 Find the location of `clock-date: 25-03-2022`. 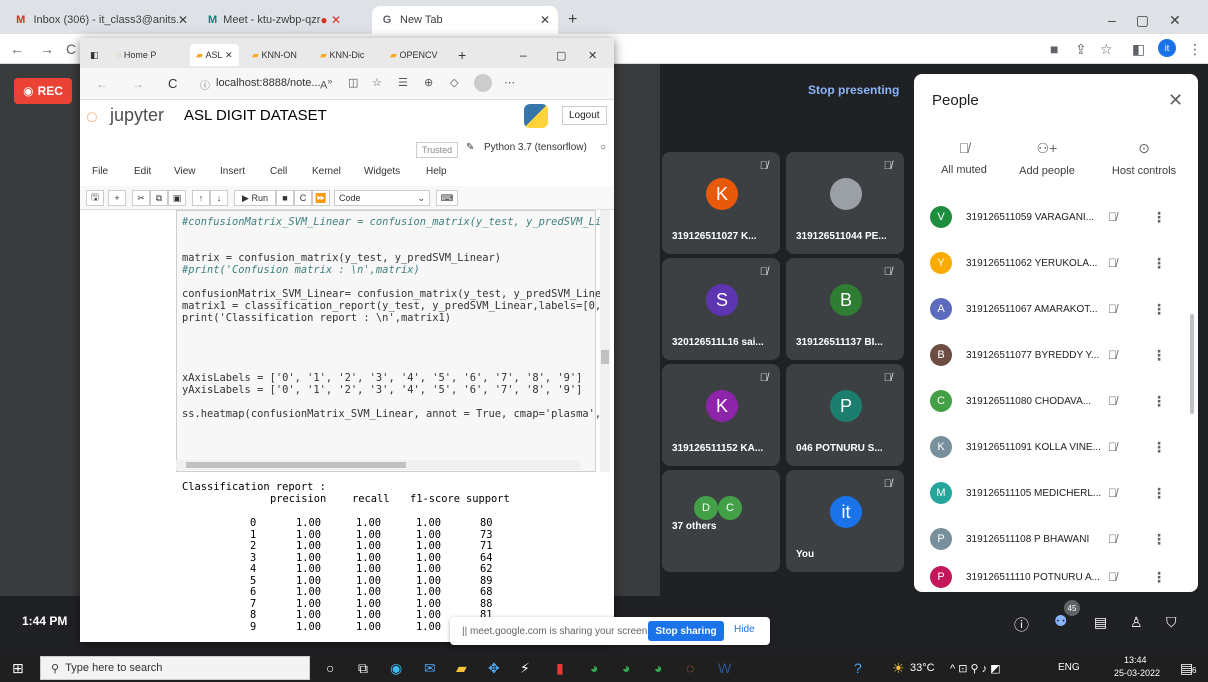

clock-date: 25-03-2022 is located at coordinates (1137, 673).